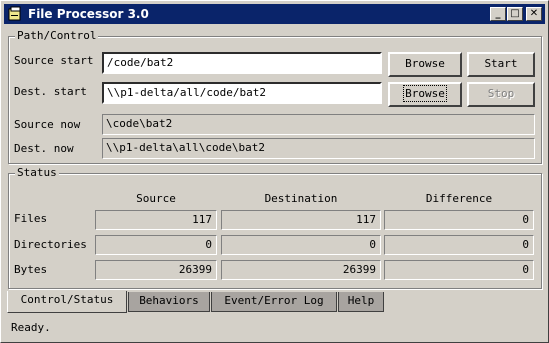 This screenshot has height=343, width=549. I want to click on dest-start-input: \\p1-delta/all/code/bat2, so click(242, 93).